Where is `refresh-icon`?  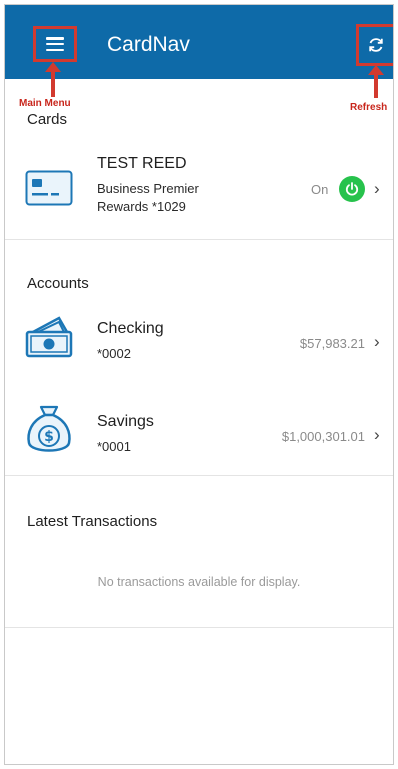 refresh-icon is located at coordinates (376, 45).